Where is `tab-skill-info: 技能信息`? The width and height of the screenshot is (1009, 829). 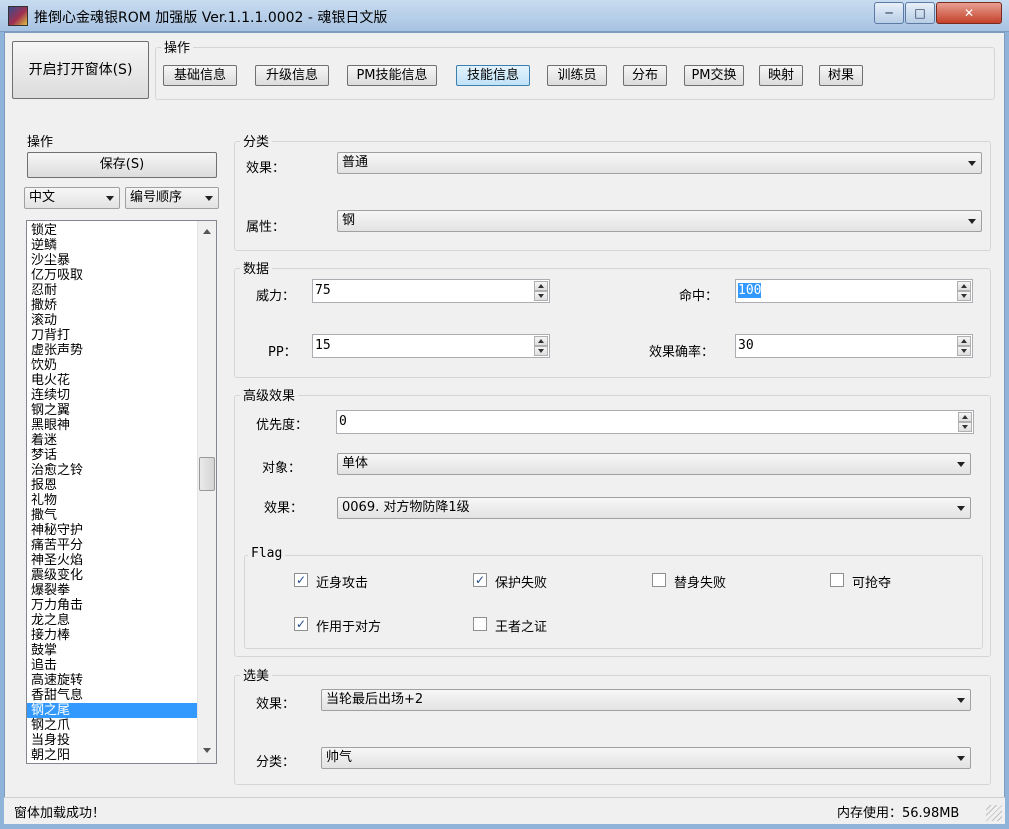 tab-skill-info: 技能信息 is located at coordinates (493, 75).